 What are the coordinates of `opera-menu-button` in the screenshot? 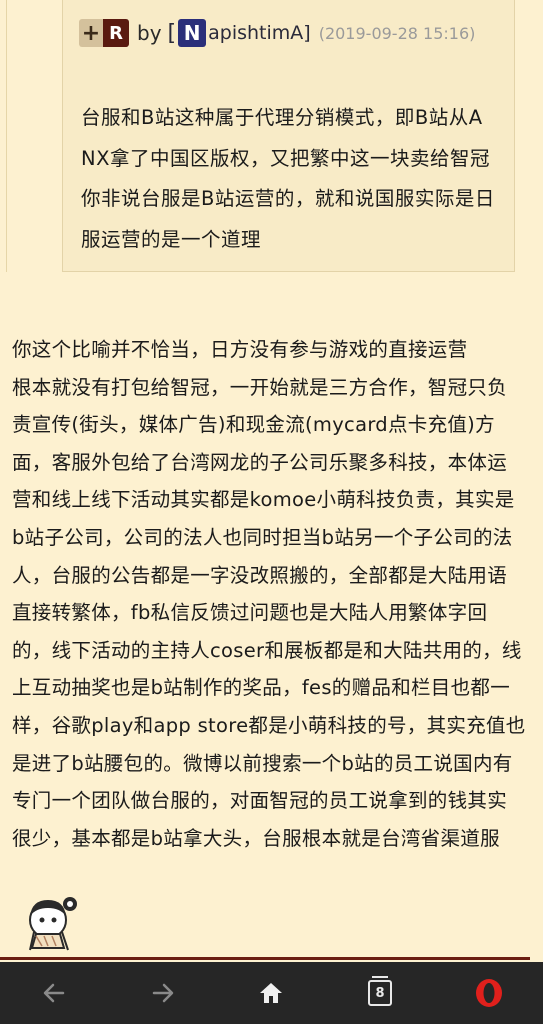 It's located at (489, 993).